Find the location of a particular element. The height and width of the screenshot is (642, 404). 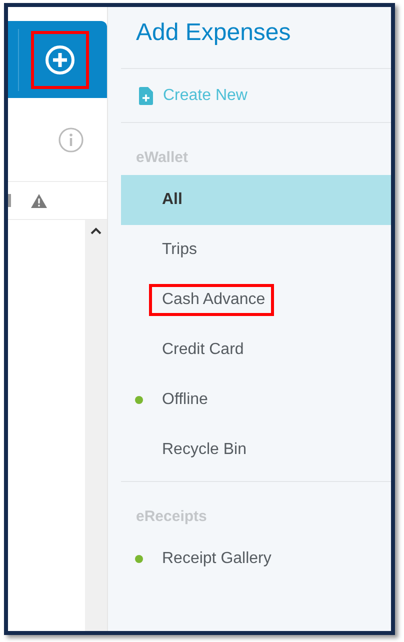

add-button is located at coordinates (60, 59).